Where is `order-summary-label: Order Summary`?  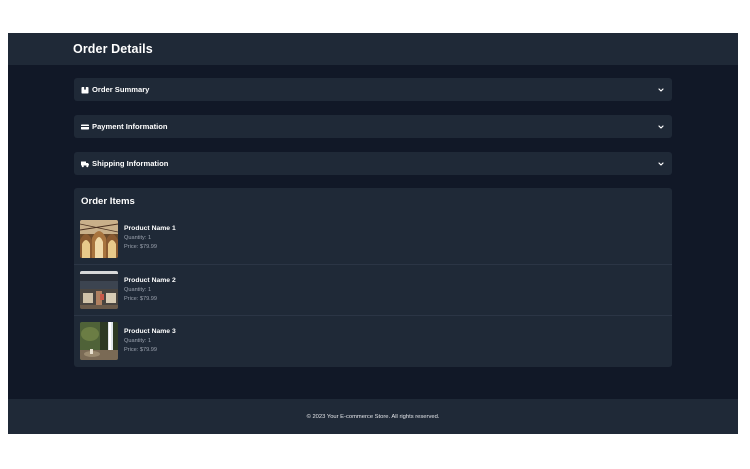
order-summary-label: Order Summary is located at coordinates (121, 89).